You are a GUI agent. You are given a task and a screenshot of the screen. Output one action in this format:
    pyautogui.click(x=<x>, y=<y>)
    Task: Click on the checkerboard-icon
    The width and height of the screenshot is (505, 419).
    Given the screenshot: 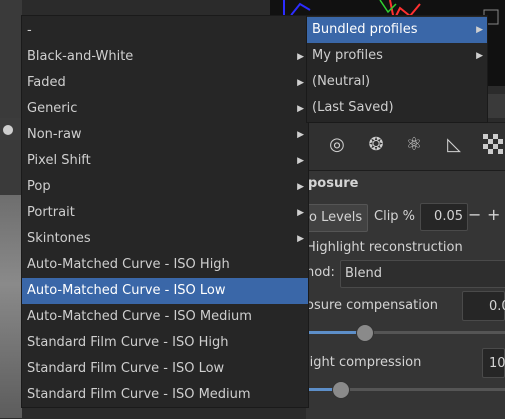 What is the action you would take?
    pyautogui.click(x=493, y=145)
    